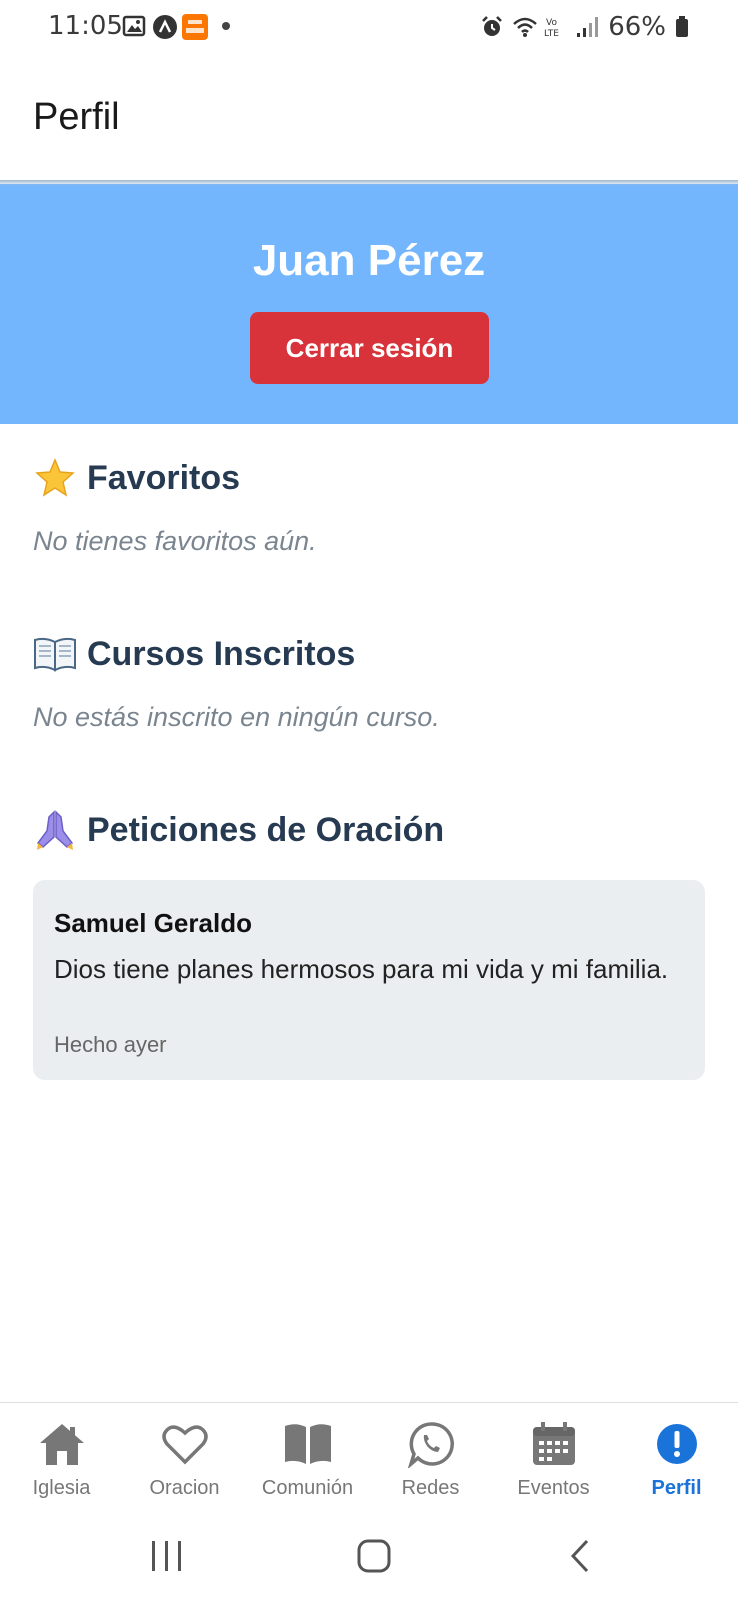 This screenshot has height=1600, width=738. I want to click on gallery-icon, so click(134, 26).